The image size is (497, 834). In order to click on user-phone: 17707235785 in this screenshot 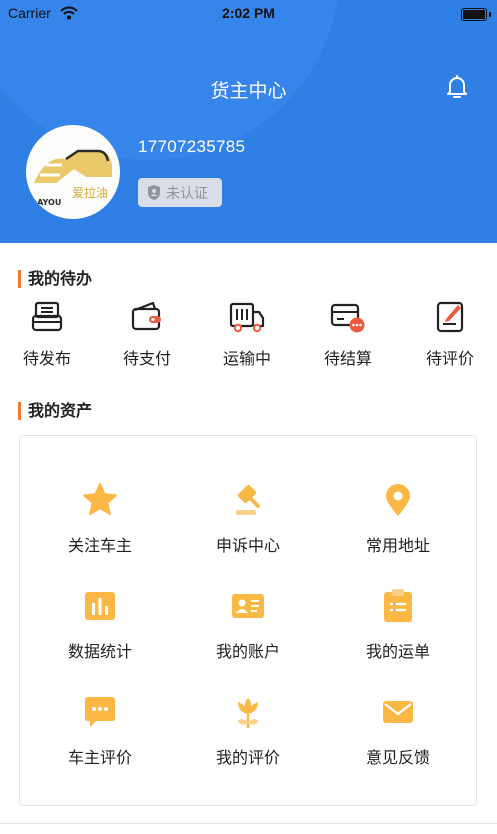, I will do `click(192, 146)`.